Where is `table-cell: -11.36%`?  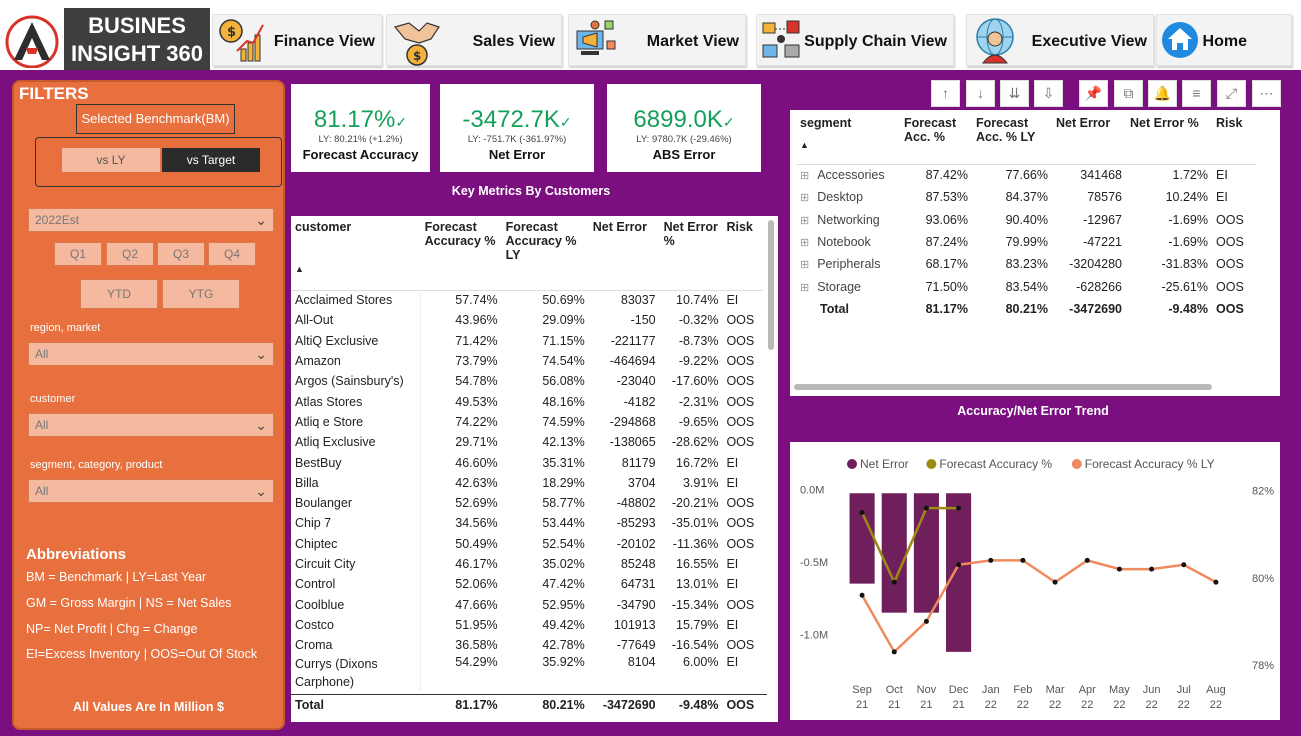 table-cell: -11.36% is located at coordinates (695, 543).